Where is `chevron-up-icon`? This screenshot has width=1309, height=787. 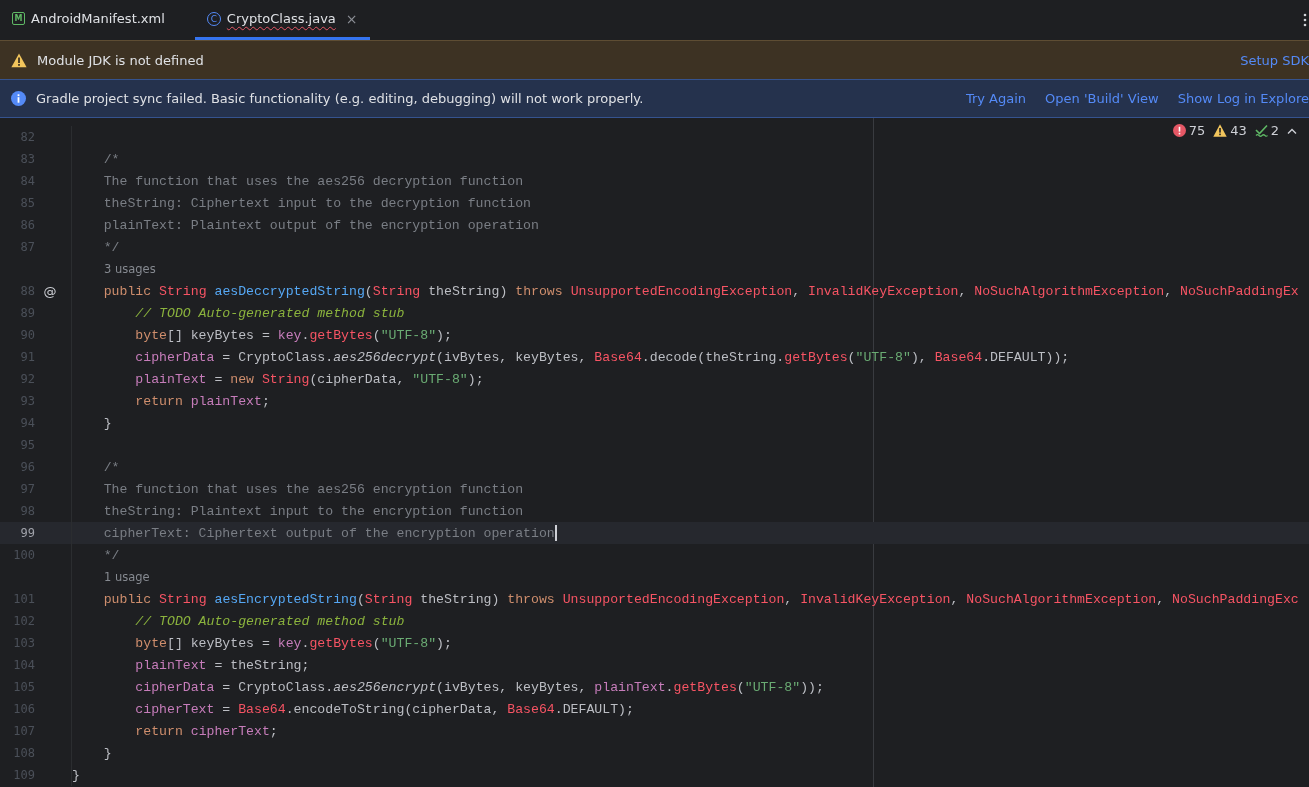
chevron-up-icon is located at coordinates (1292, 130).